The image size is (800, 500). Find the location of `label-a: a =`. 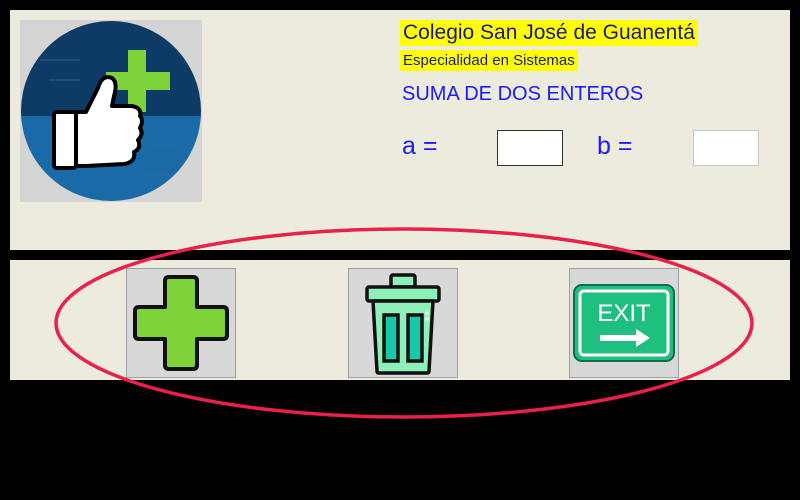

label-a: a = is located at coordinates (420, 146).